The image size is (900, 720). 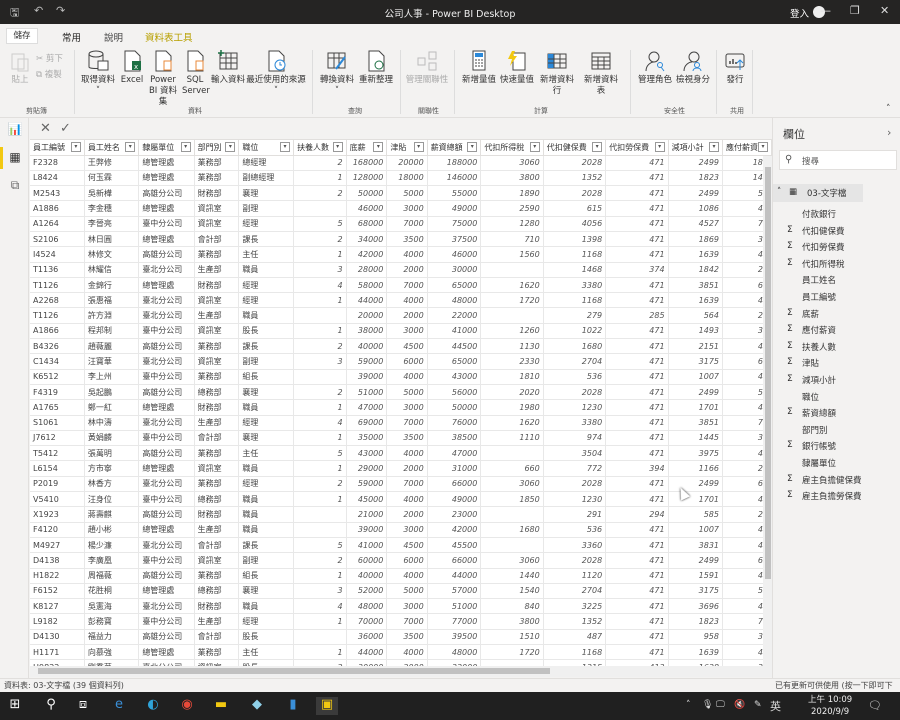 I want to click on table-cell: 1440, so click(x=512, y=576).